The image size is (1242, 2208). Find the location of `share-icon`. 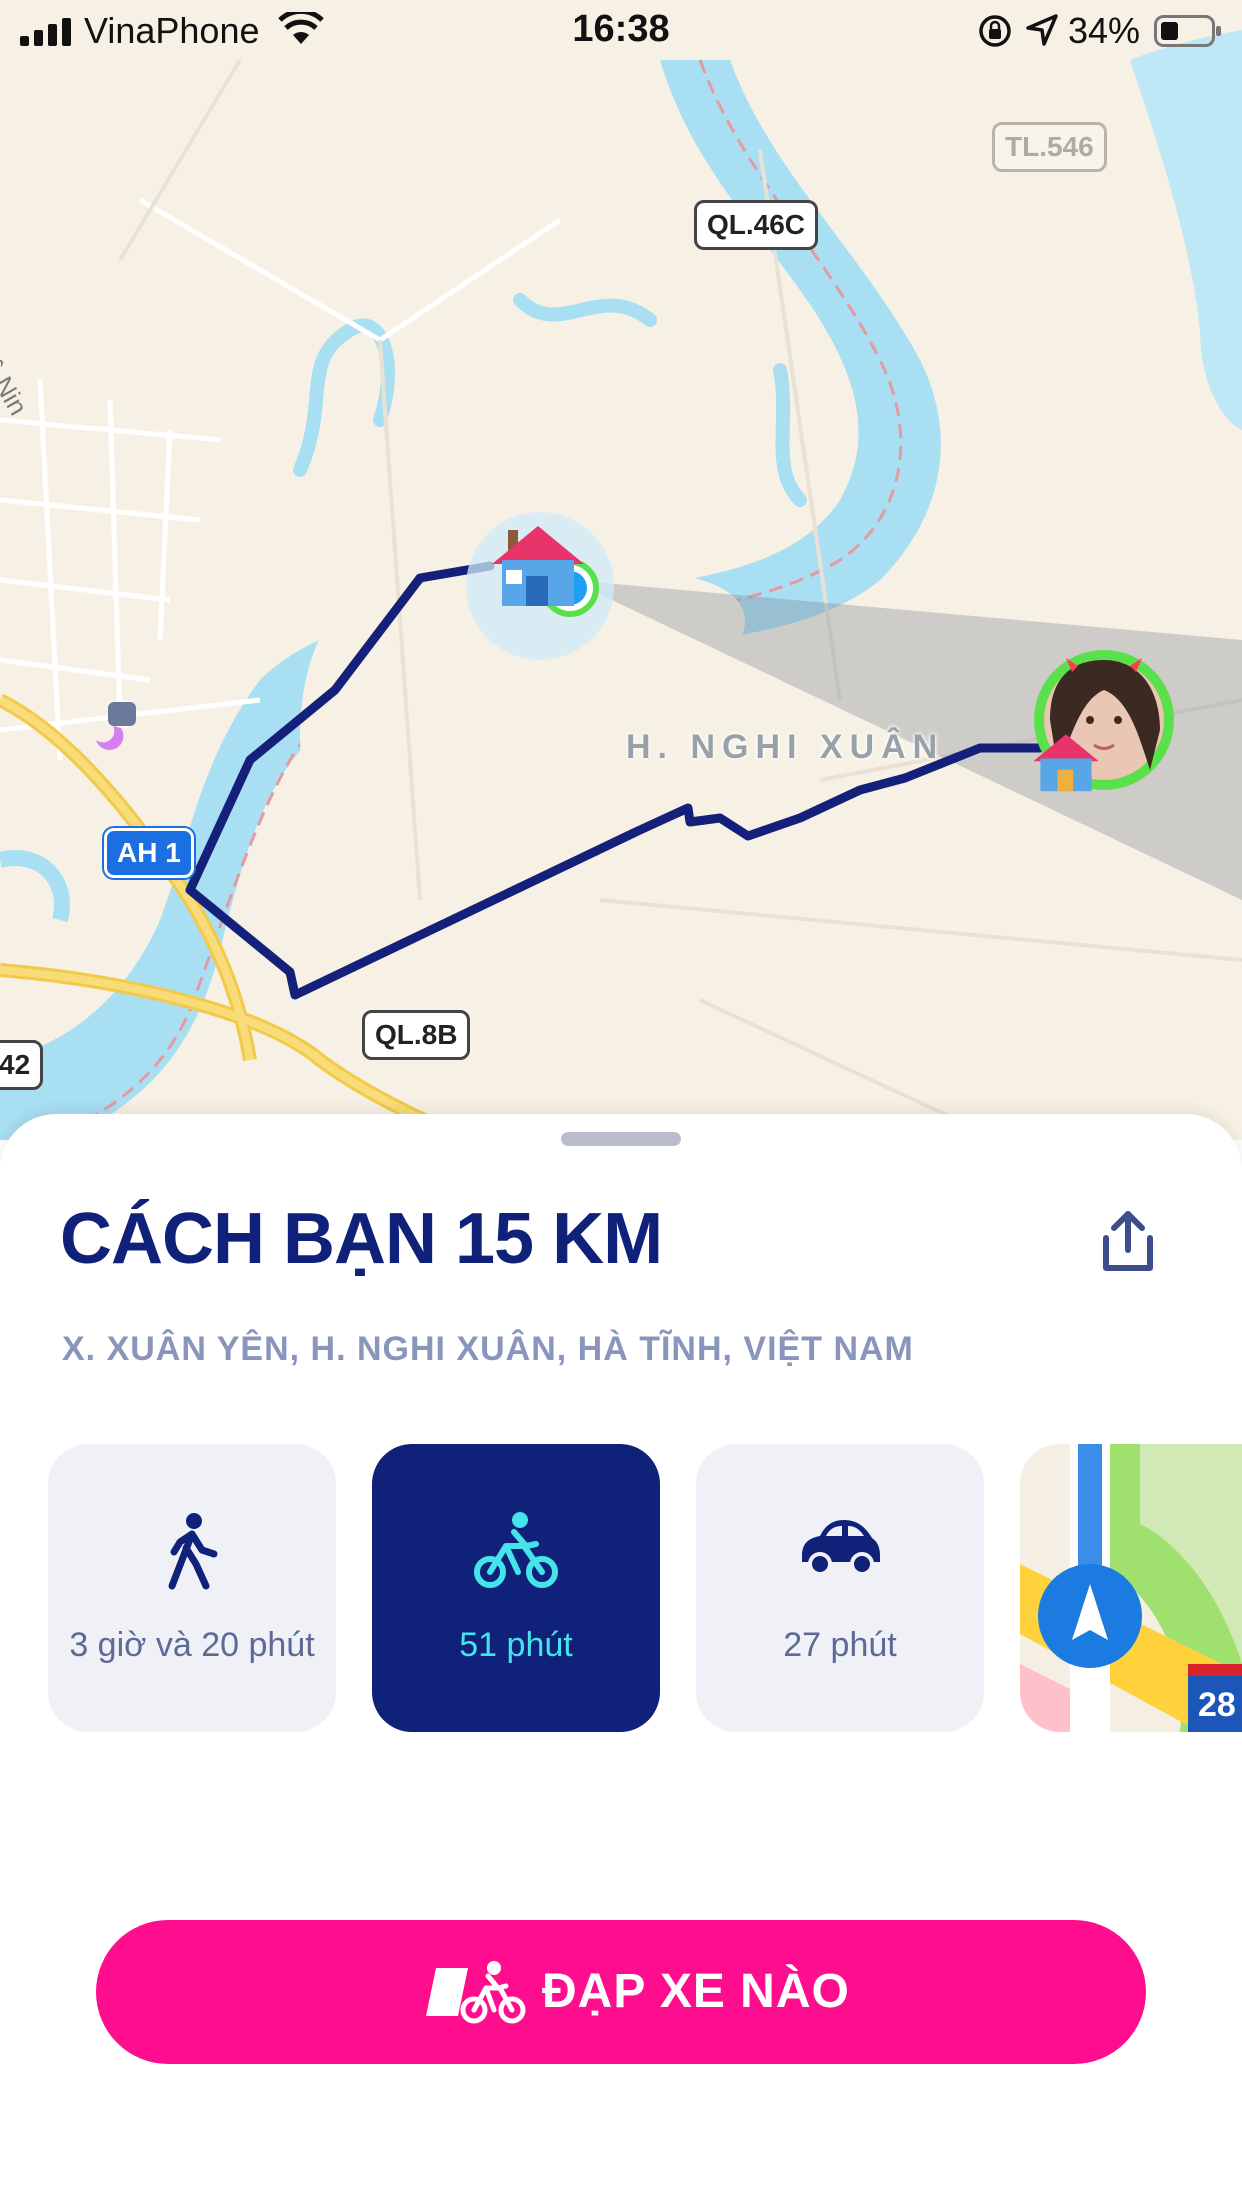

share-icon is located at coordinates (1128, 1242).